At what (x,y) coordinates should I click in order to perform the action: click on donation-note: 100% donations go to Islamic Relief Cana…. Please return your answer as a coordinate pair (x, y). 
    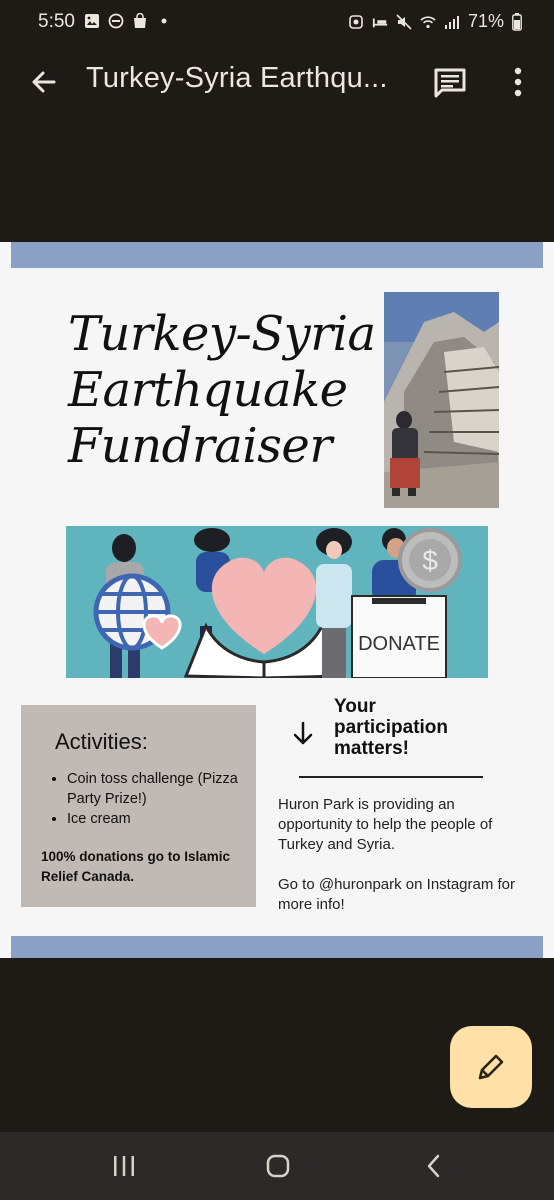
    Looking at the image, I should click on (136, 866).